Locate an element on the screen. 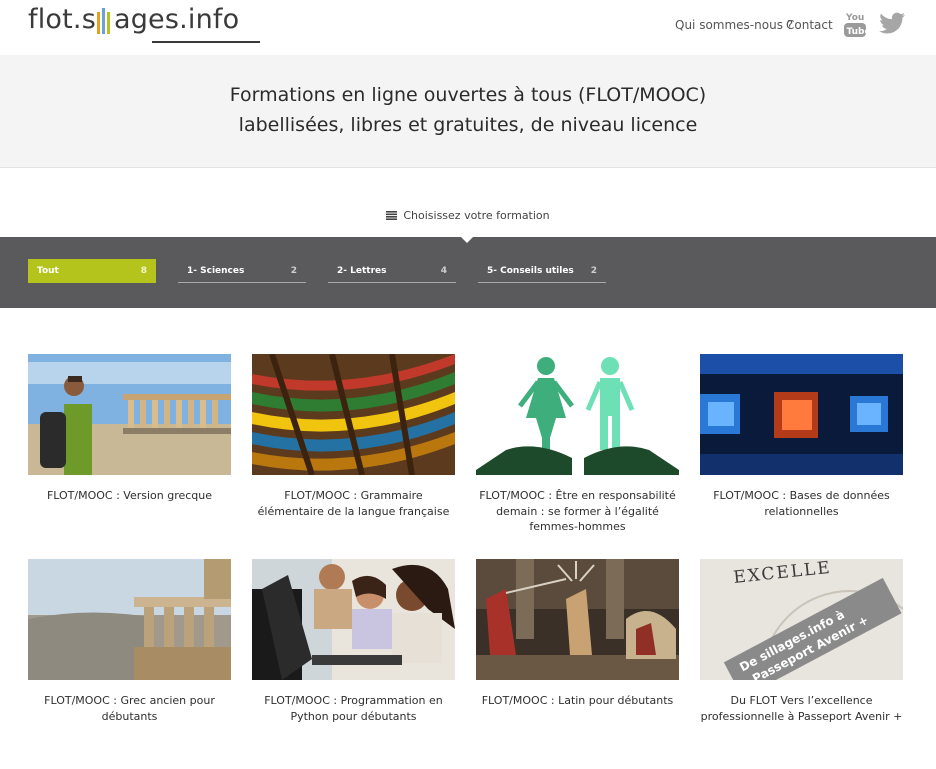  formation-chooser: Choisissez votre formation is located at coordinates (468, 215).